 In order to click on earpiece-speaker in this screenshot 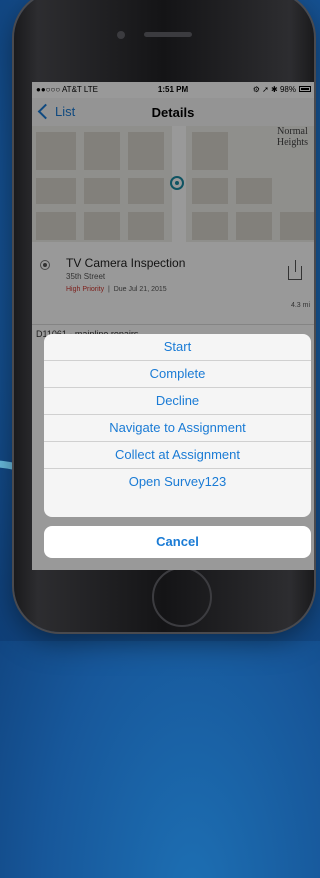, I will do `click(168, 34)`.